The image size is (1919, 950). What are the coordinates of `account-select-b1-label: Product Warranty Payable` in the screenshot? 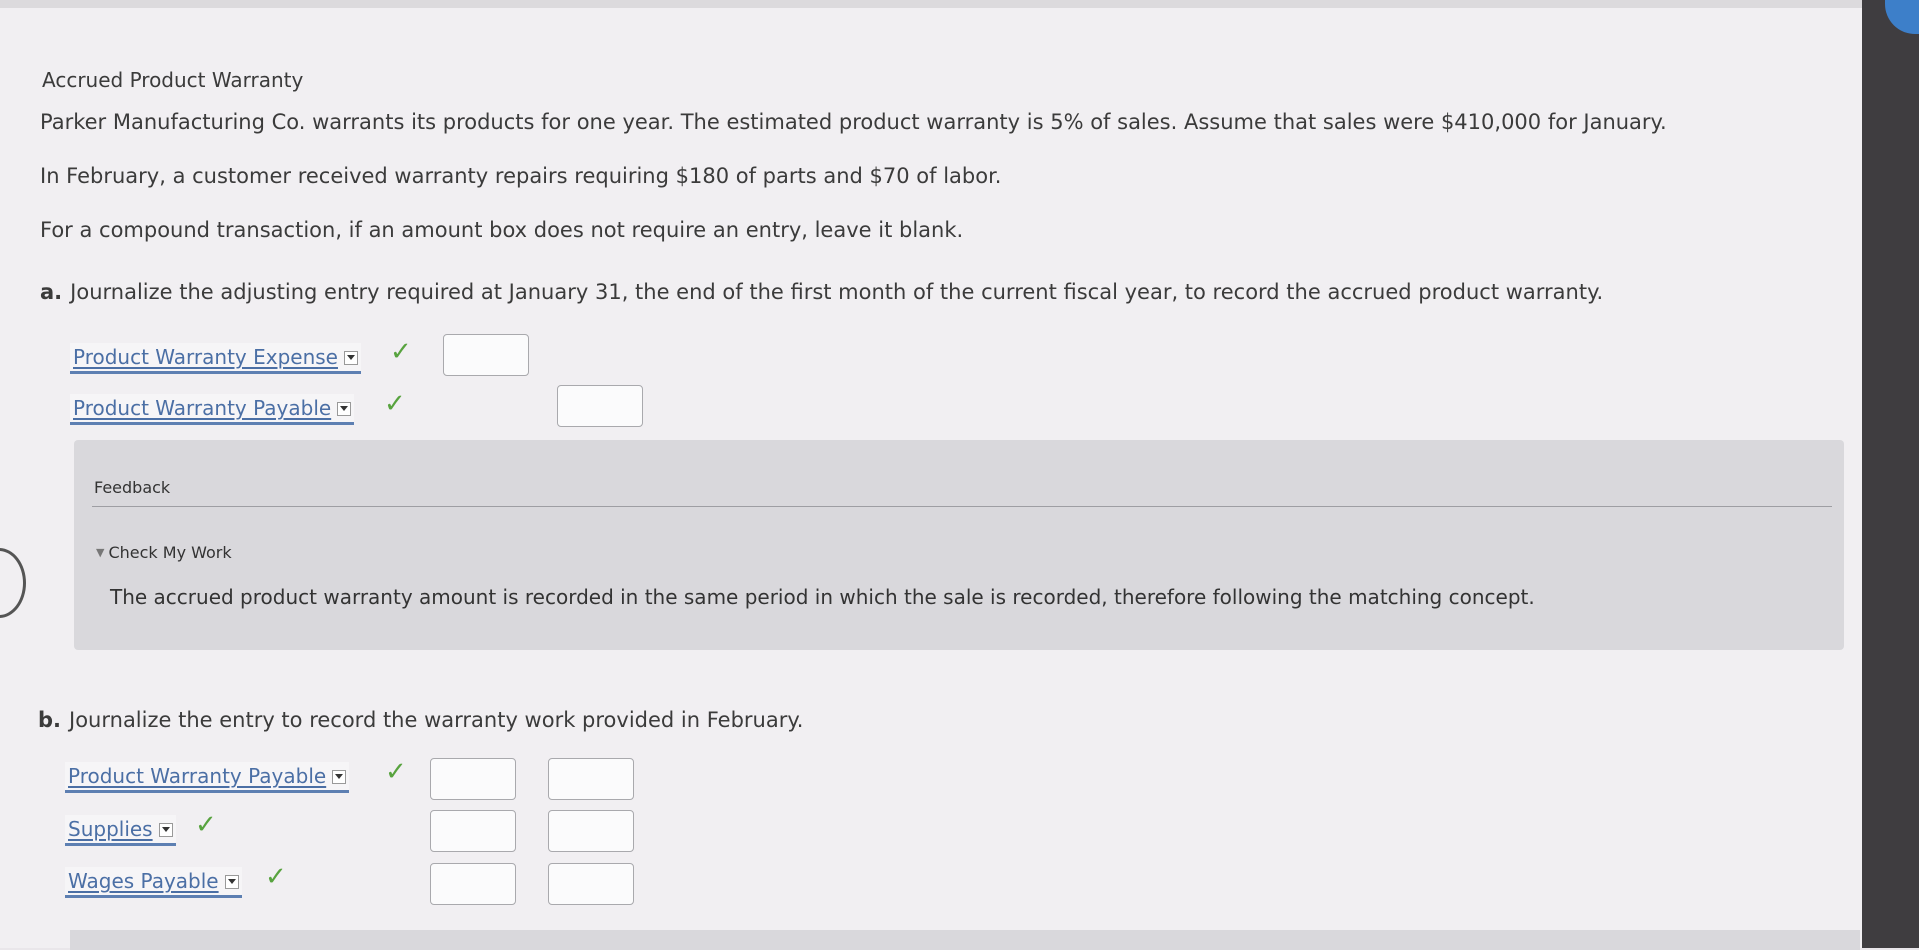 It's located at (197, 776).